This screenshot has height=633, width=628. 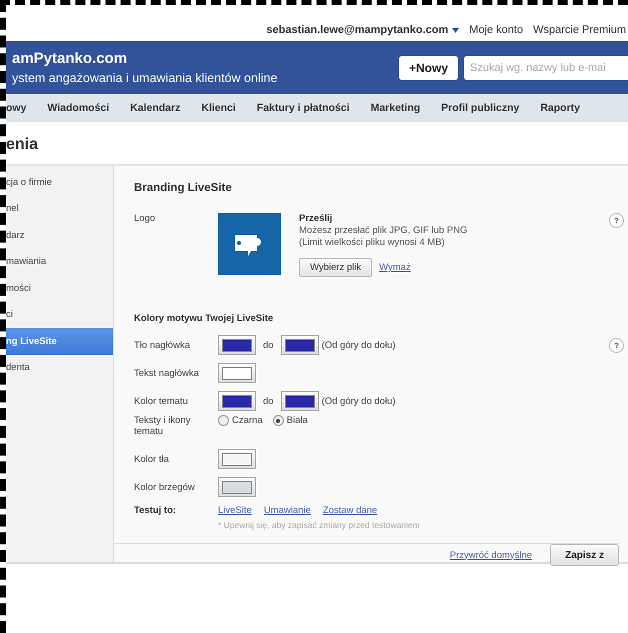 I want to click on remove-link: Wymaż, so click(x=395, y=267).